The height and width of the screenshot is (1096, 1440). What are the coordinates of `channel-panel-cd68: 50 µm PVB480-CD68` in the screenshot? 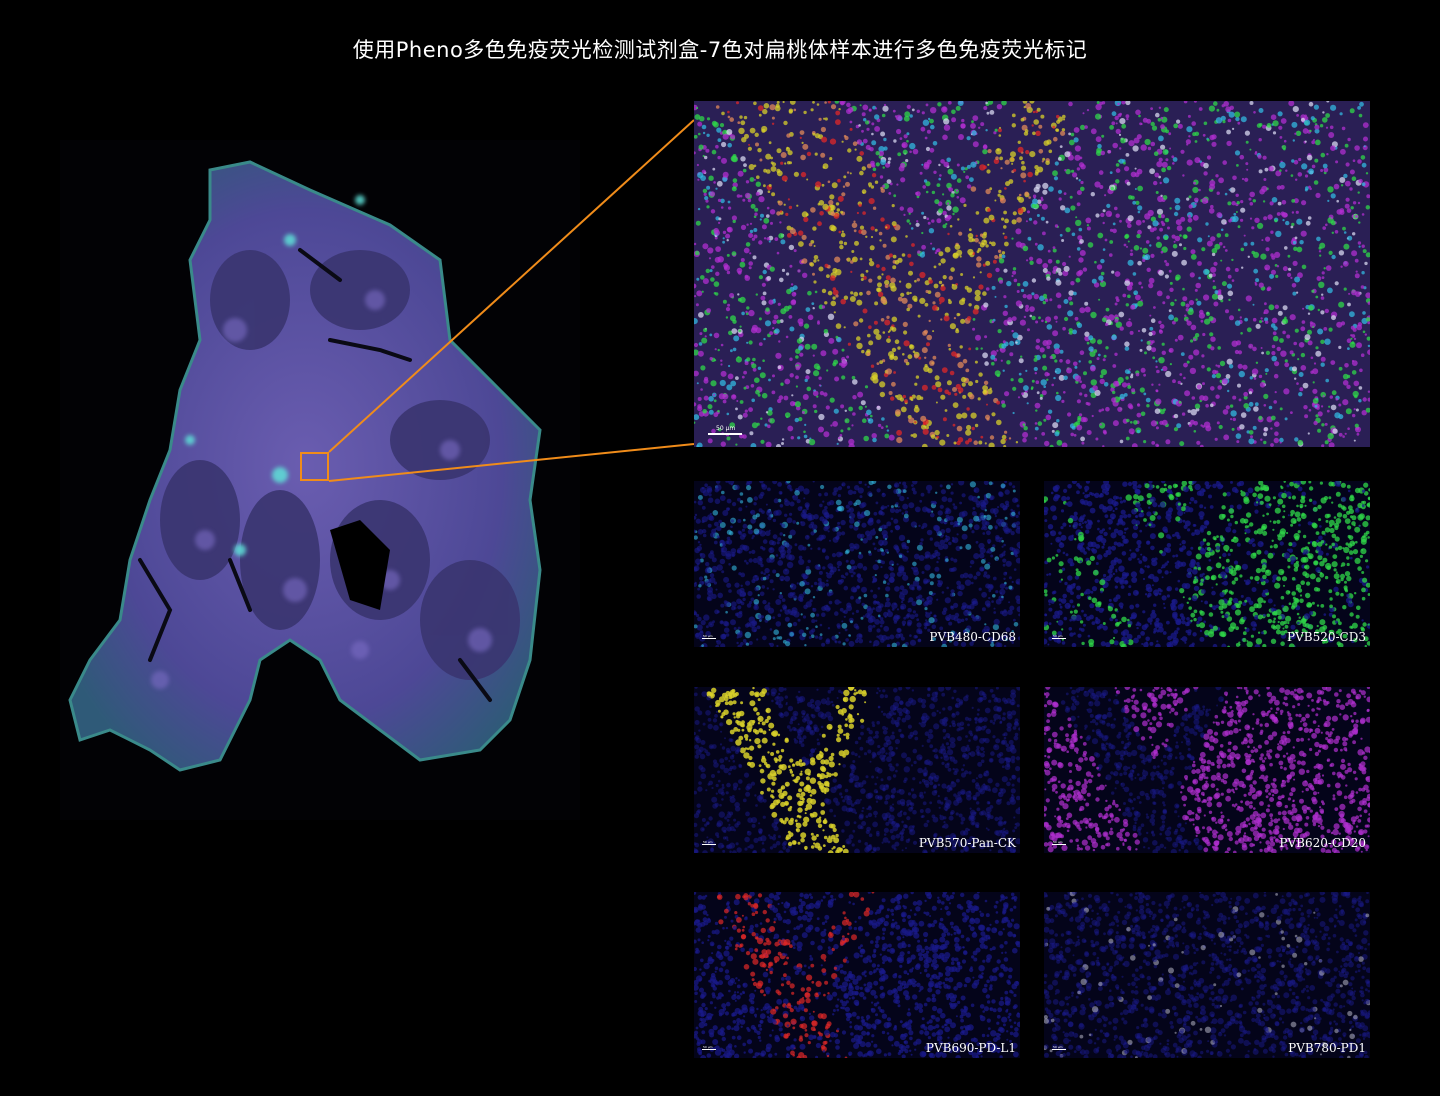 It's located at (857, 564).